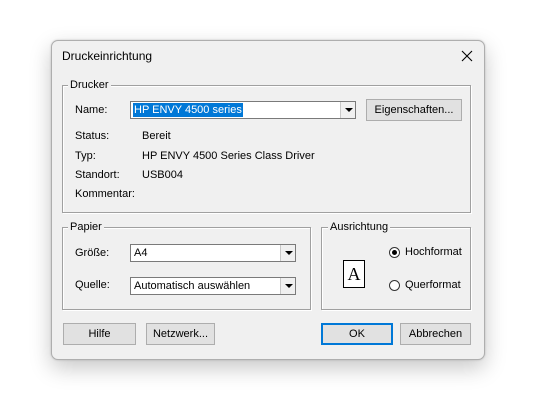 Image resolution: width=542 pixels, height=406 pixels. I want to click on portrait-page-icon: A, so click(354, 274).